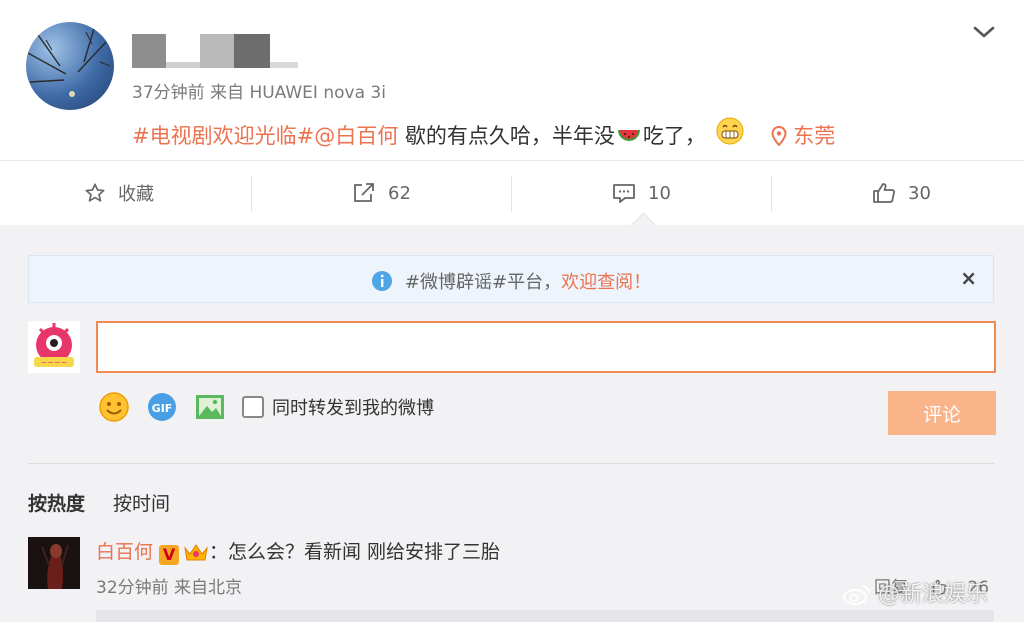 The width and height of the screenshot is (1024, 622). I want to click on svg-text: GIF, so click(162, 408).